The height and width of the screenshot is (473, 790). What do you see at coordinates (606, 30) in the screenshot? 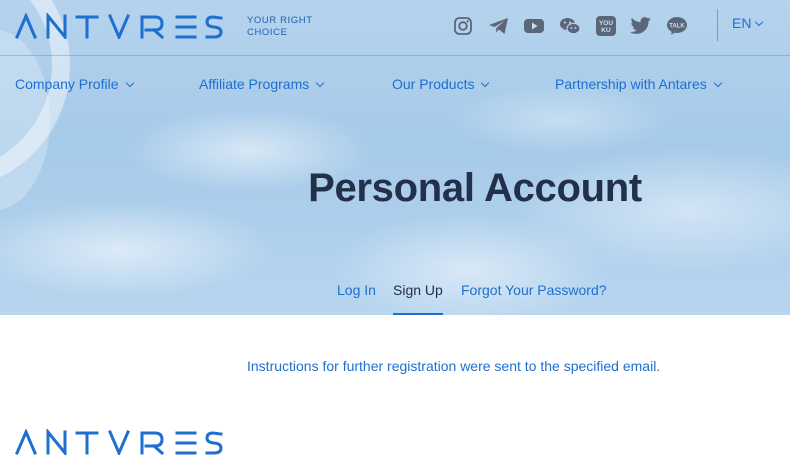
I see `svg-text: KU` at bounding box center [606, 30].